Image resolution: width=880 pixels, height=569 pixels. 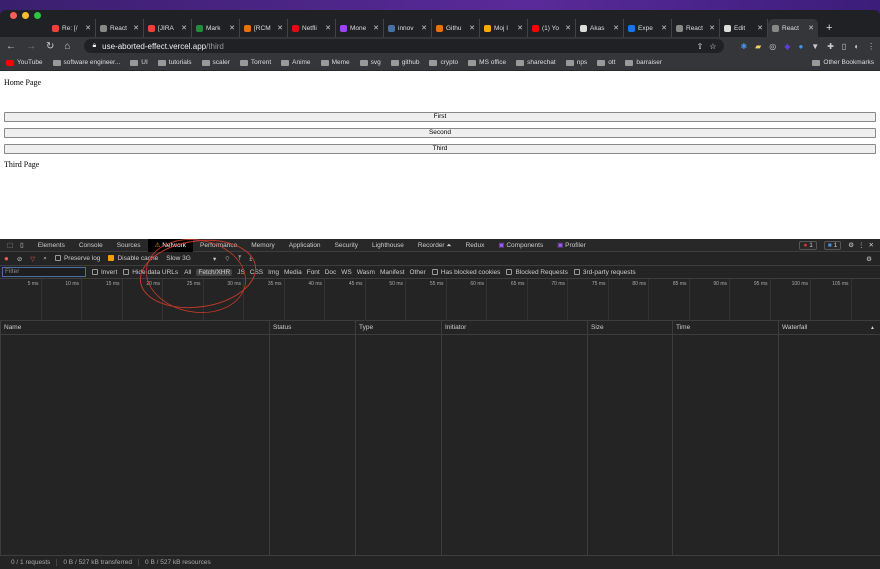 I want to click on new-tab-button: +, so click(x=829, y=28).